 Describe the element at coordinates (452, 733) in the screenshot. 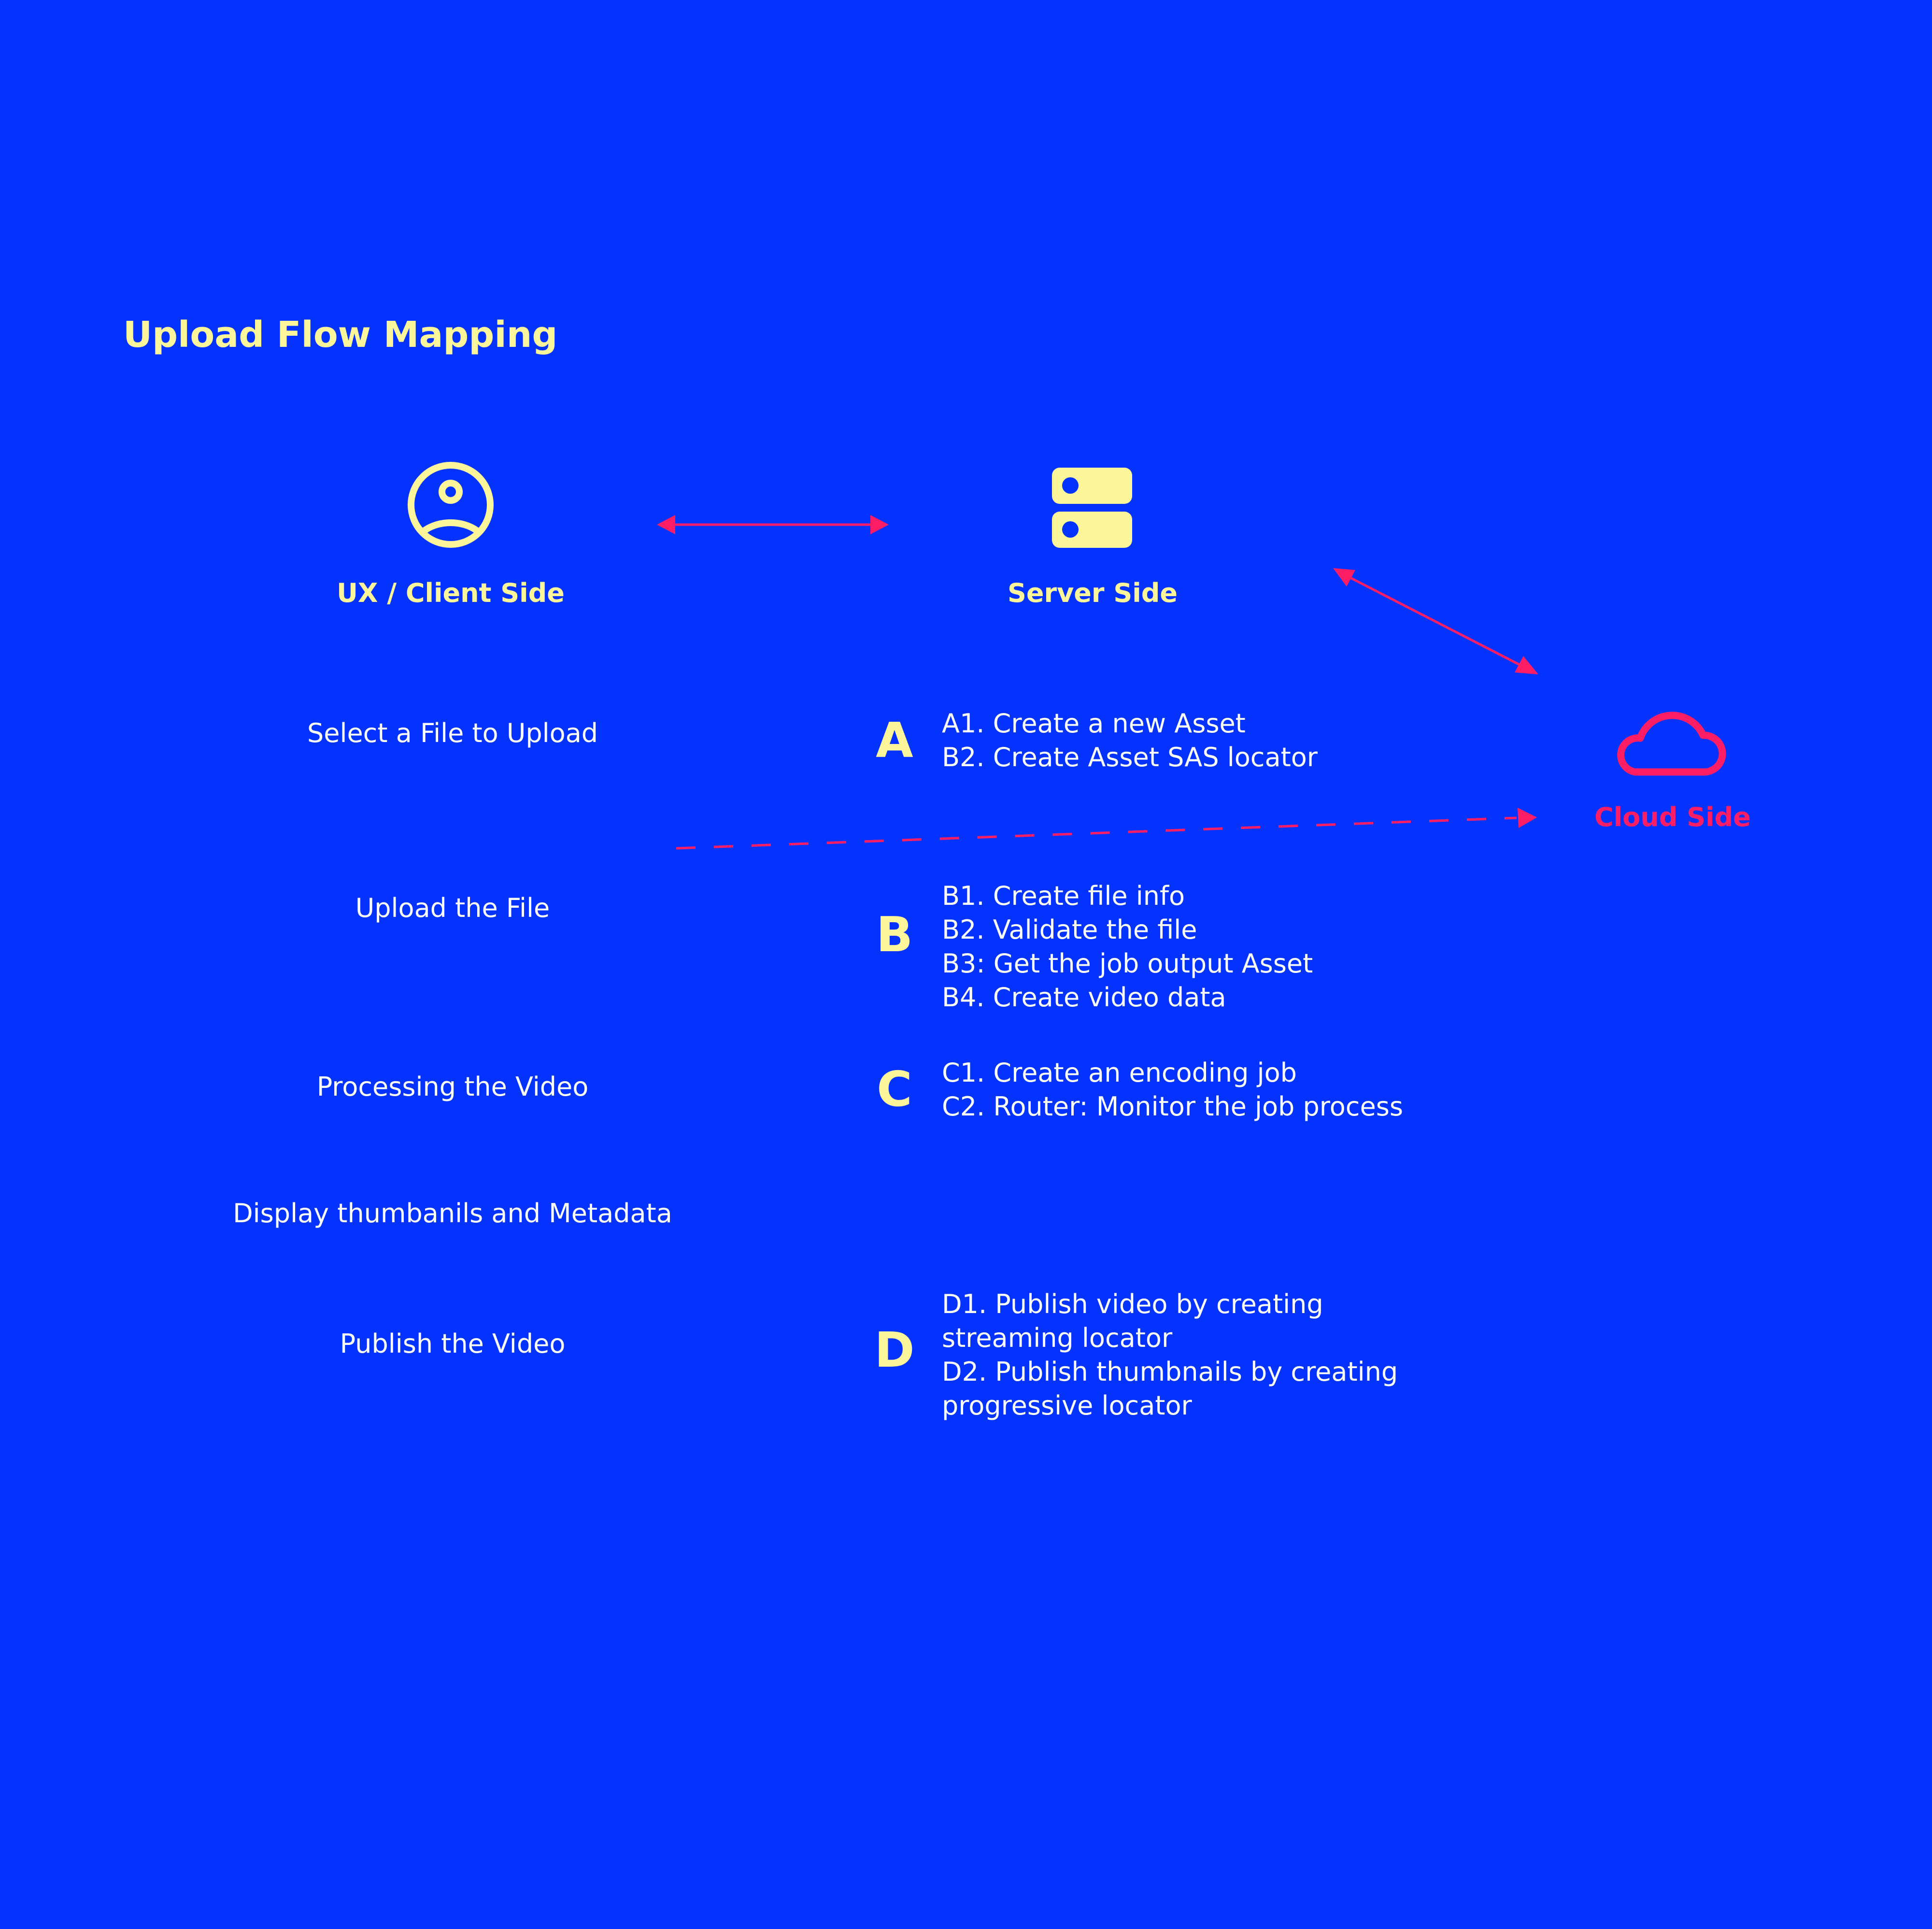

I see `client-step-select-file: Select a File to Upload` at that location.